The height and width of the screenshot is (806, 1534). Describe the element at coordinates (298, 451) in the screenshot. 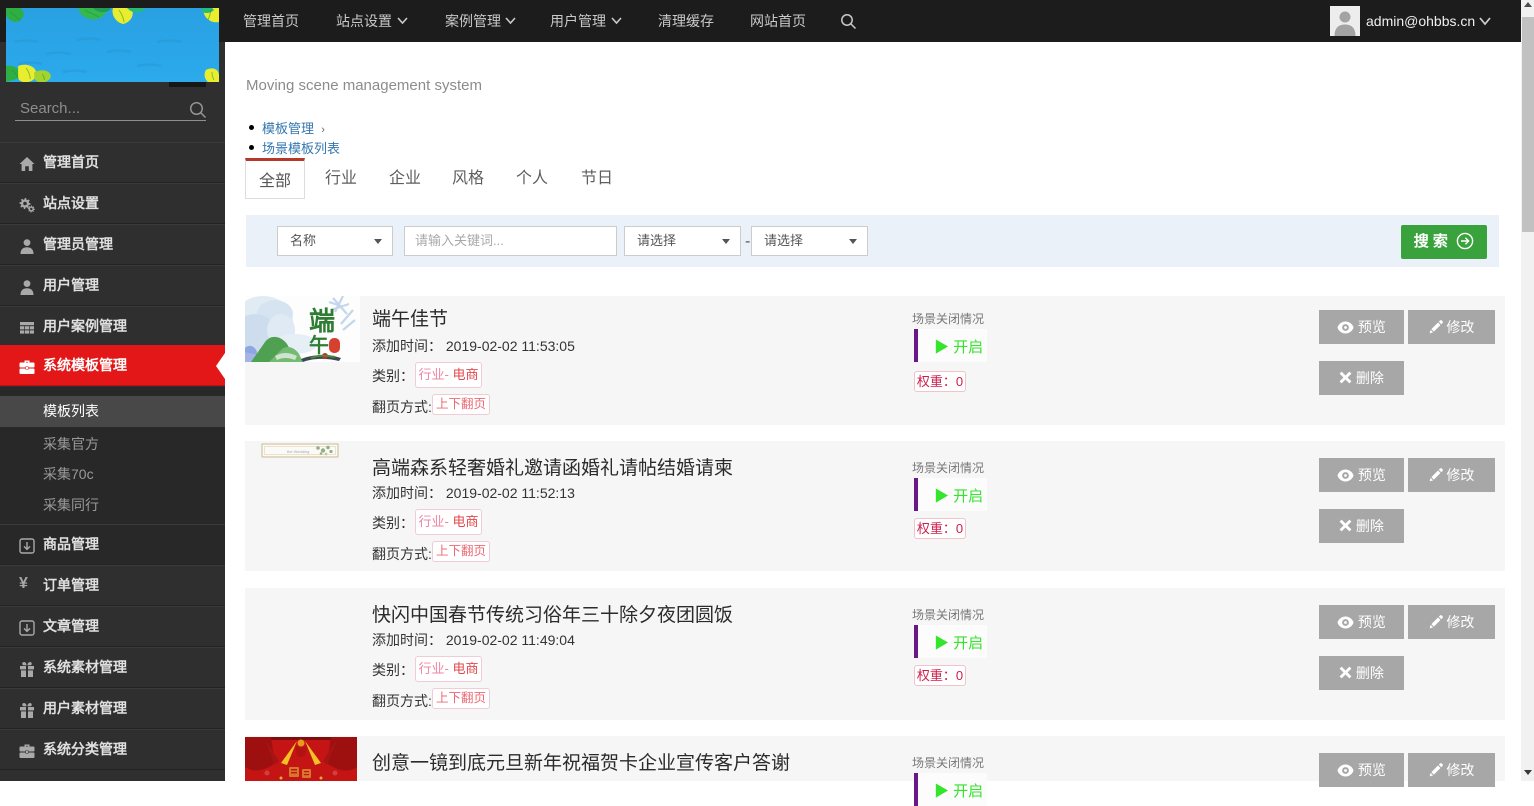

I see `svg-text: the Wedding` at that location.